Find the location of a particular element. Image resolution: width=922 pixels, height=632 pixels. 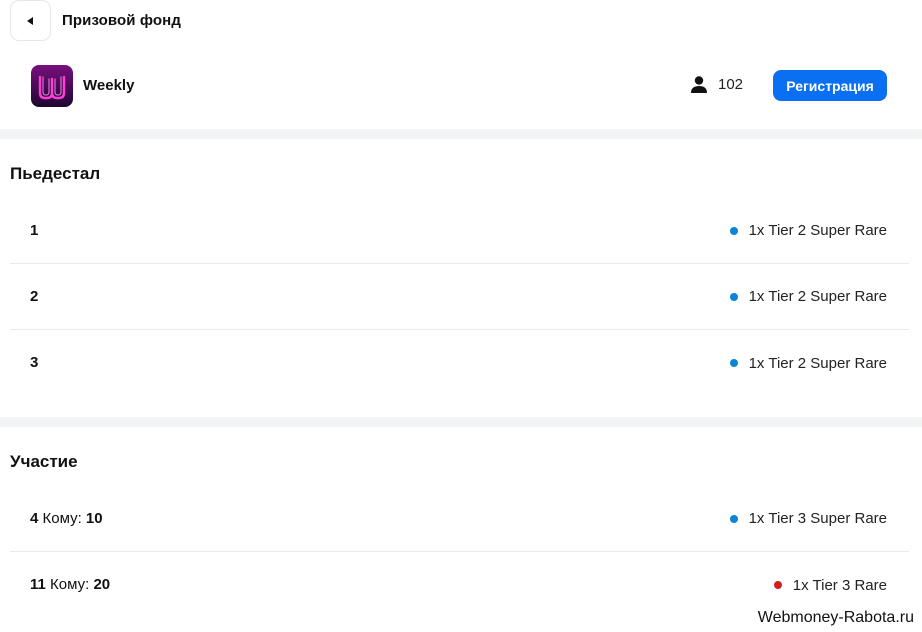

table-row: 2 1x Tier 2 Super Rare is located at coordinates (459, 297).